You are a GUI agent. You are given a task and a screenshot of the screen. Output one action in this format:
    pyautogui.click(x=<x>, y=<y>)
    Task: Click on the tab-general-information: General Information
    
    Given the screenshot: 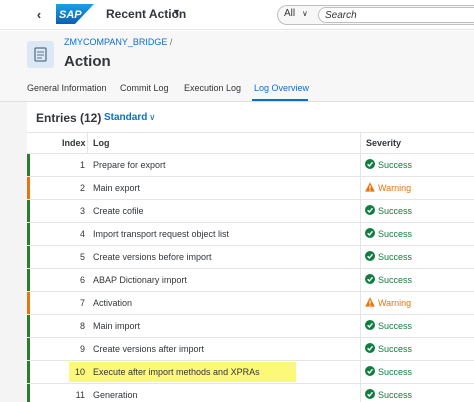 What is the action you would take?
    pyautogui.click(x=67, y=88)
    